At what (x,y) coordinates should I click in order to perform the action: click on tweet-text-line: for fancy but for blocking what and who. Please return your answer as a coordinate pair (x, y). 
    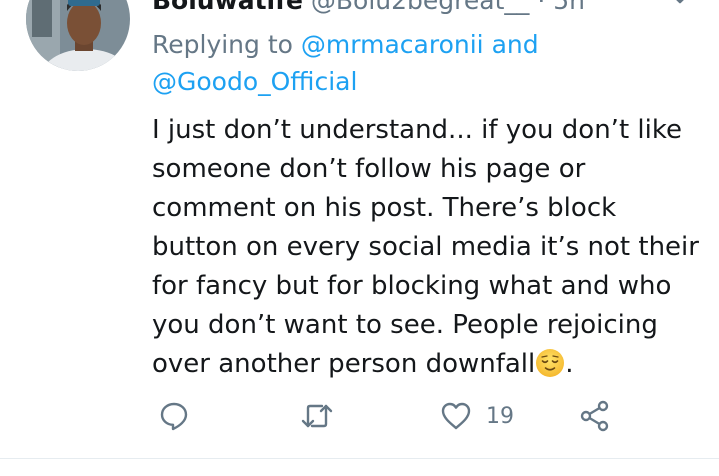
    Looking at the image, I should click on (412, 286).